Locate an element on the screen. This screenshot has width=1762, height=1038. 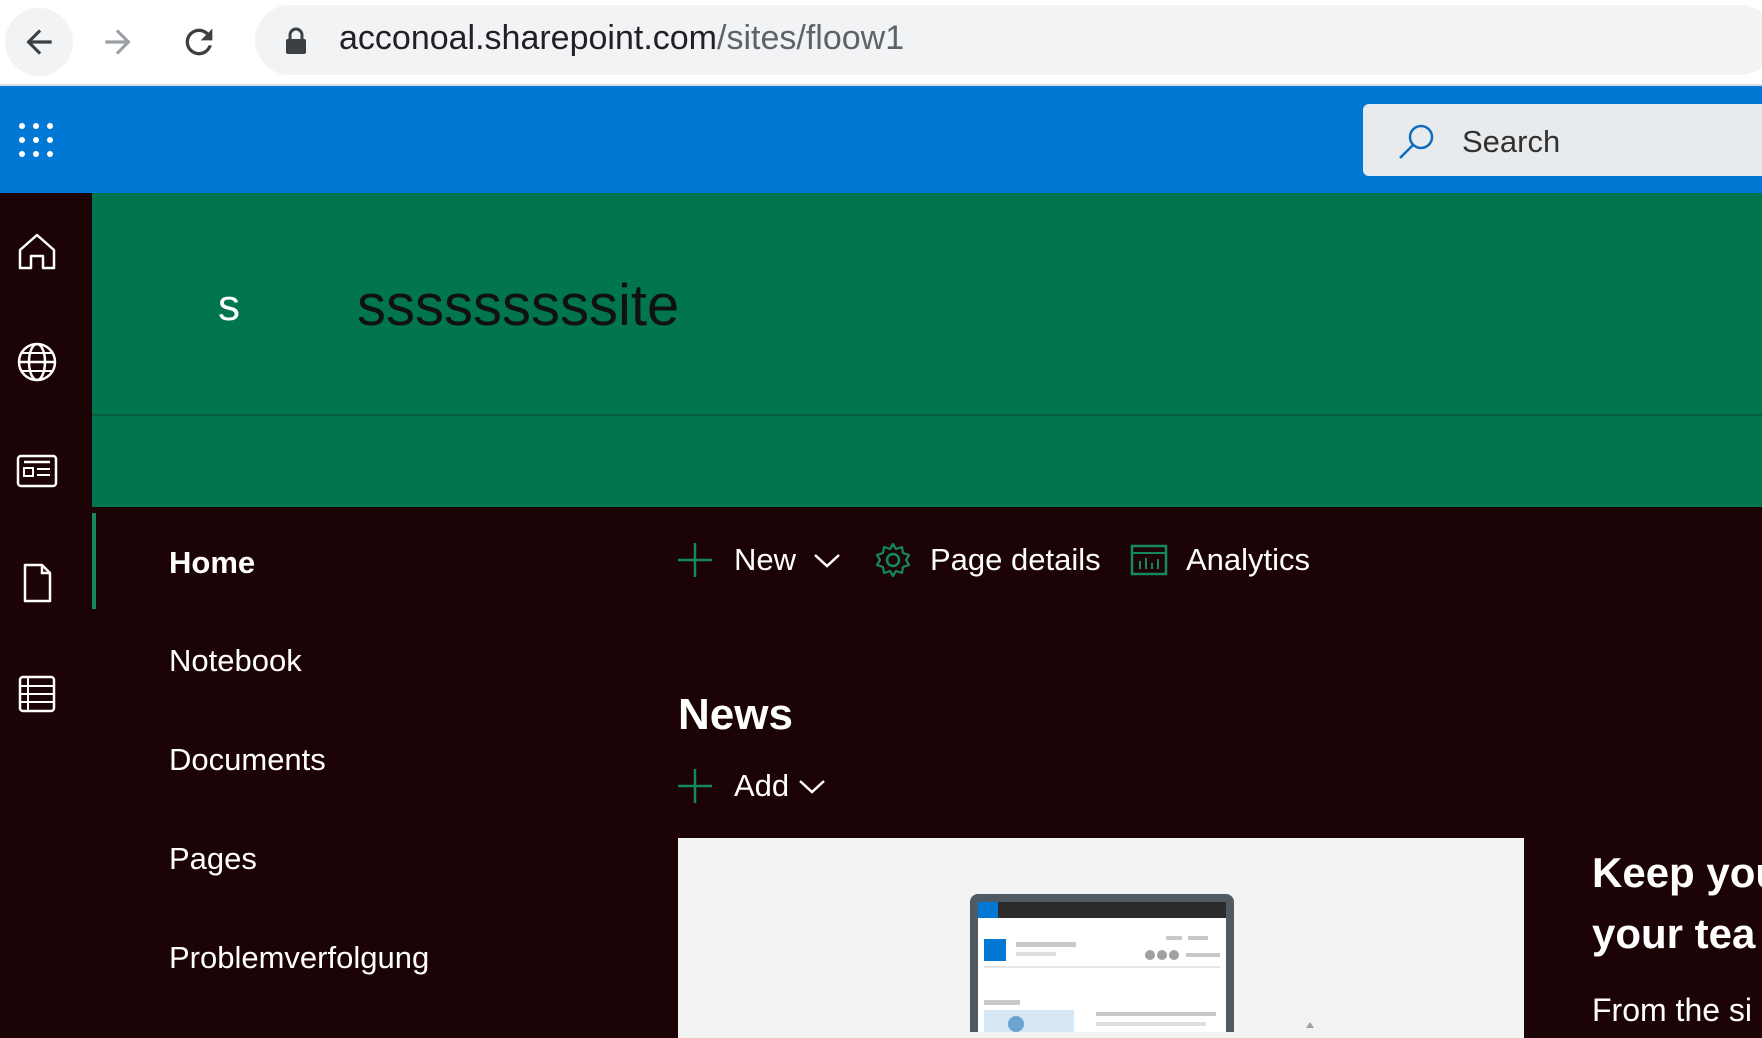
url-path: /sites/floow1 is located at coordinates (811, 38).